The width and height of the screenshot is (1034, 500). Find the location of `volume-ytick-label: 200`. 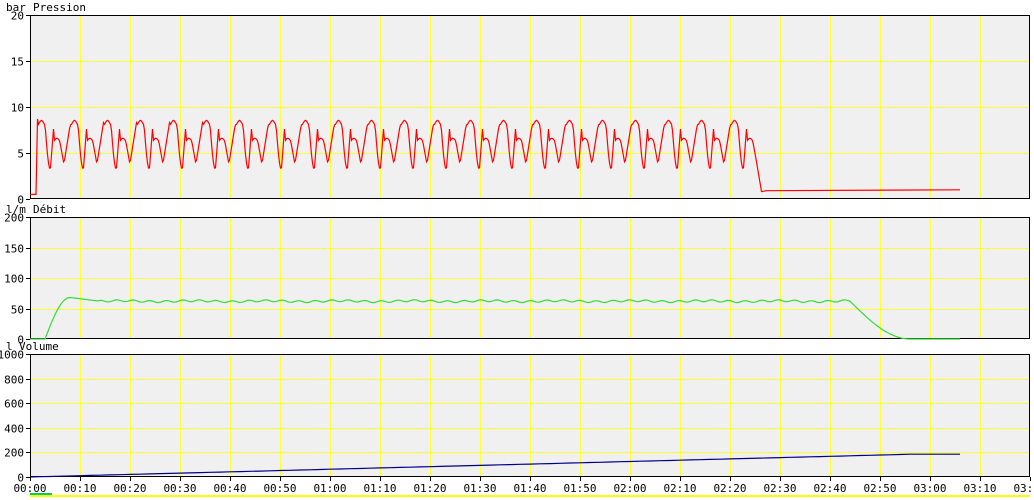

volume-ytick-label: 200 is located at coordinates (14, 453).